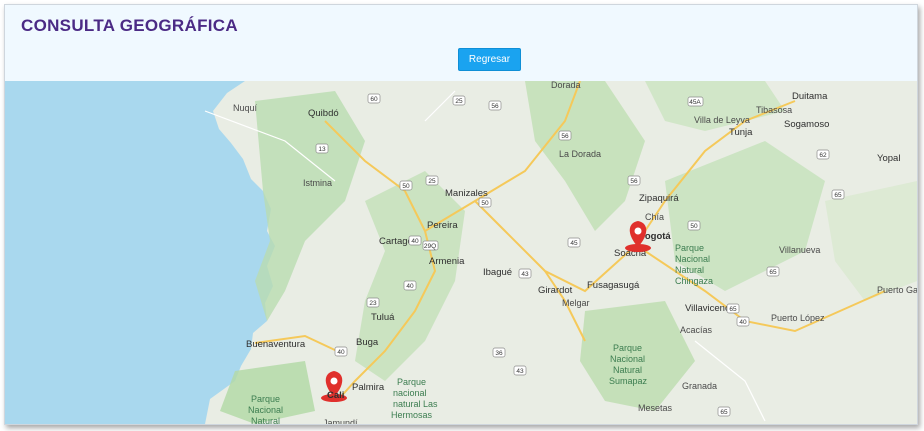  Describe the element at coordinates (335, 395) in the screenshot. I see `svg-text: Cali` at that location.